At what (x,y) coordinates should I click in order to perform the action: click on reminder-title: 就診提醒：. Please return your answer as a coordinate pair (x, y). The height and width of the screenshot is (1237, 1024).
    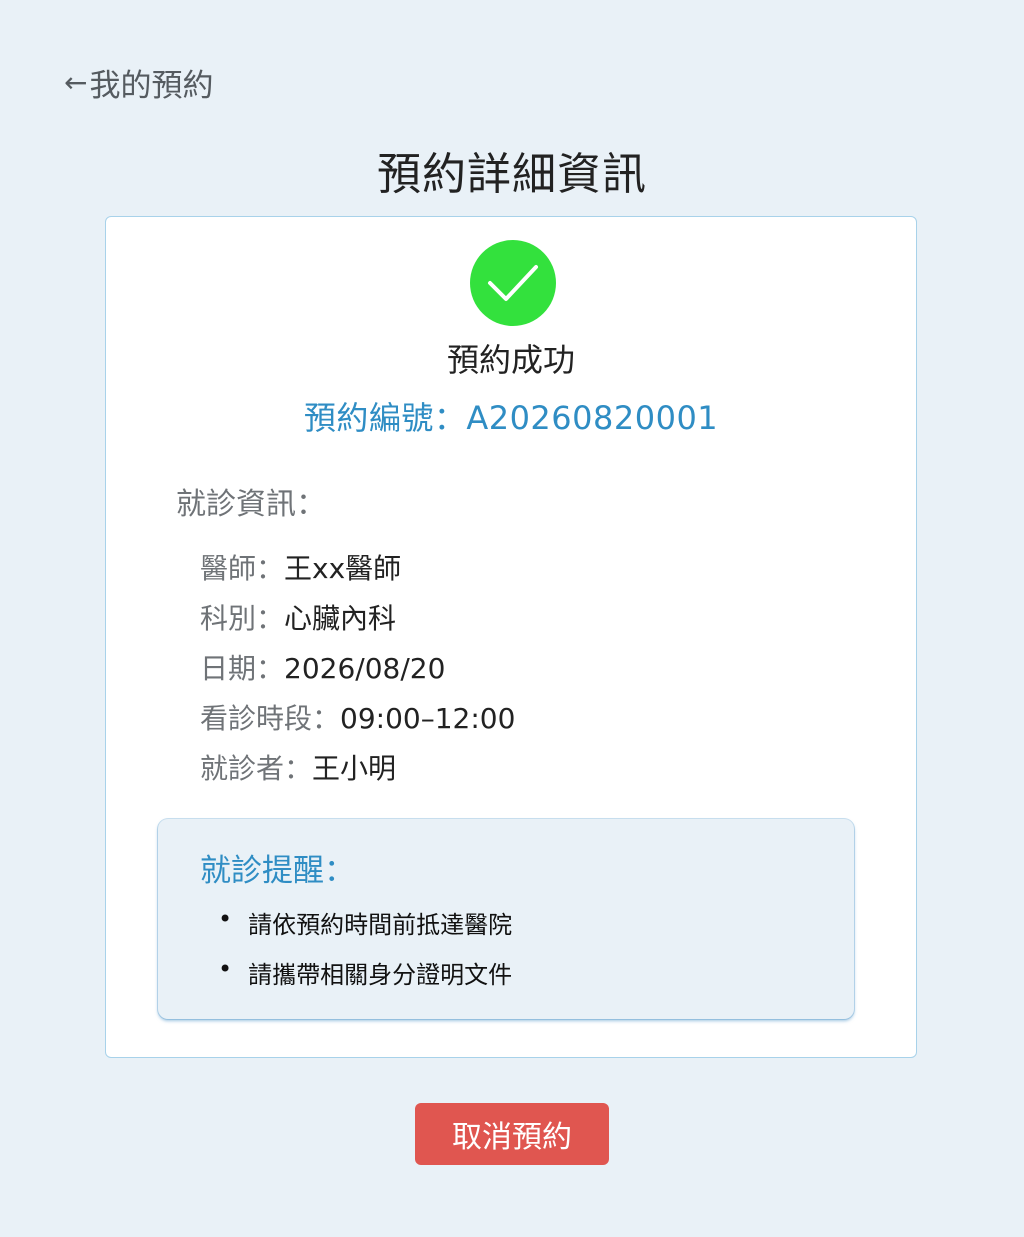
    Looking at the image, I should click on (277, 871).